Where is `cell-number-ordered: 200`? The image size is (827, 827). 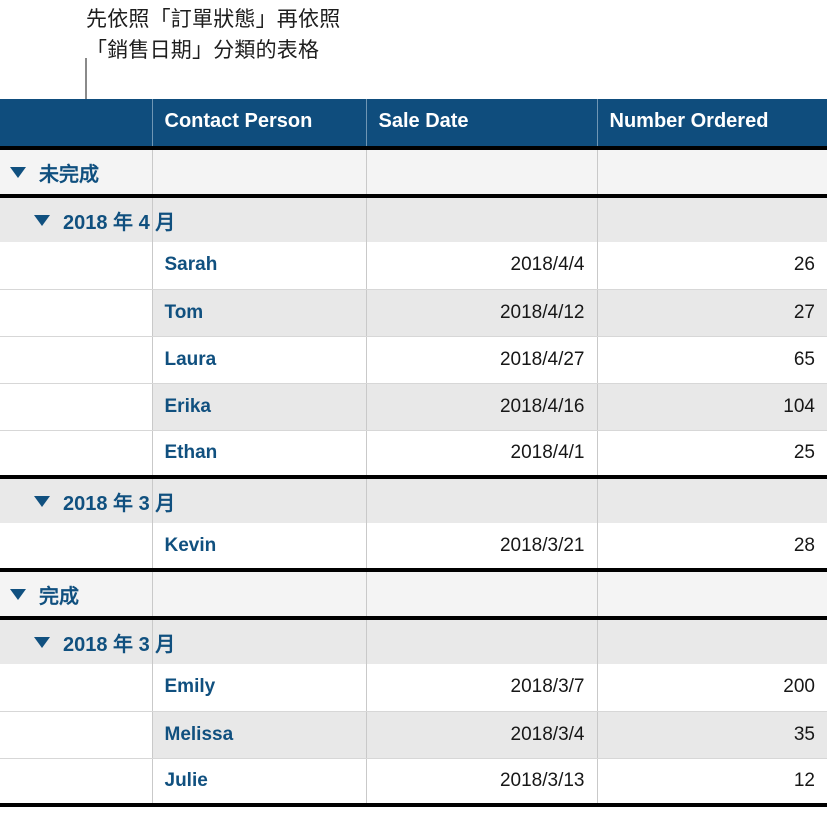
cell-number-ordered: 200 is located at coordinates (712, 688).